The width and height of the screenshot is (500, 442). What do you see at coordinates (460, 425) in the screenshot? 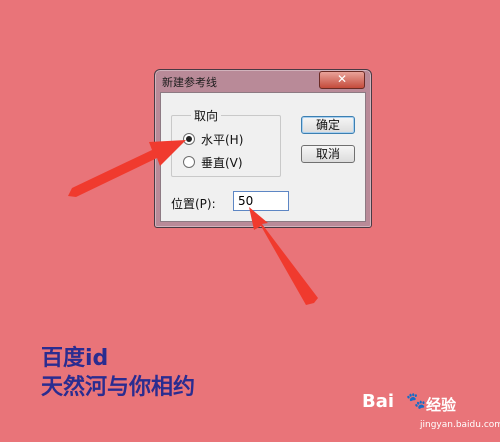
I see `baidu-url: jingyan.baidu.com` at bounding box center [460, 425].